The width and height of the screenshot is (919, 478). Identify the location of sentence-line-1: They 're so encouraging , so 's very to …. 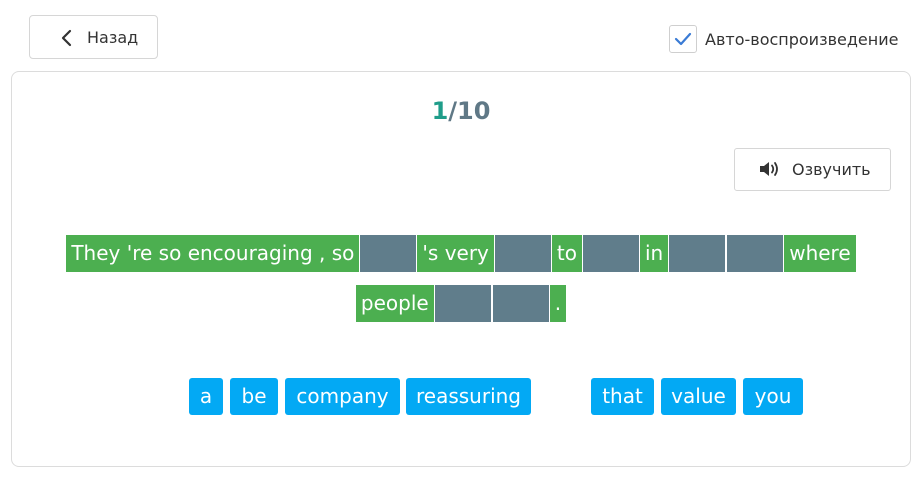
(461, 253).